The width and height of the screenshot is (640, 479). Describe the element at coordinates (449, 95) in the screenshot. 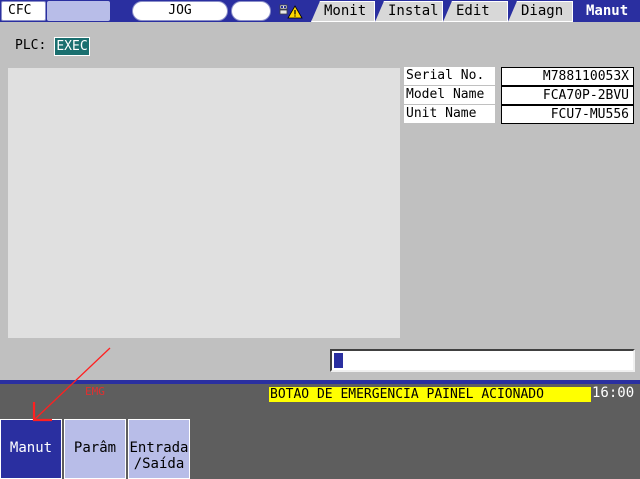

I see `model-label: Model Name` at that location.